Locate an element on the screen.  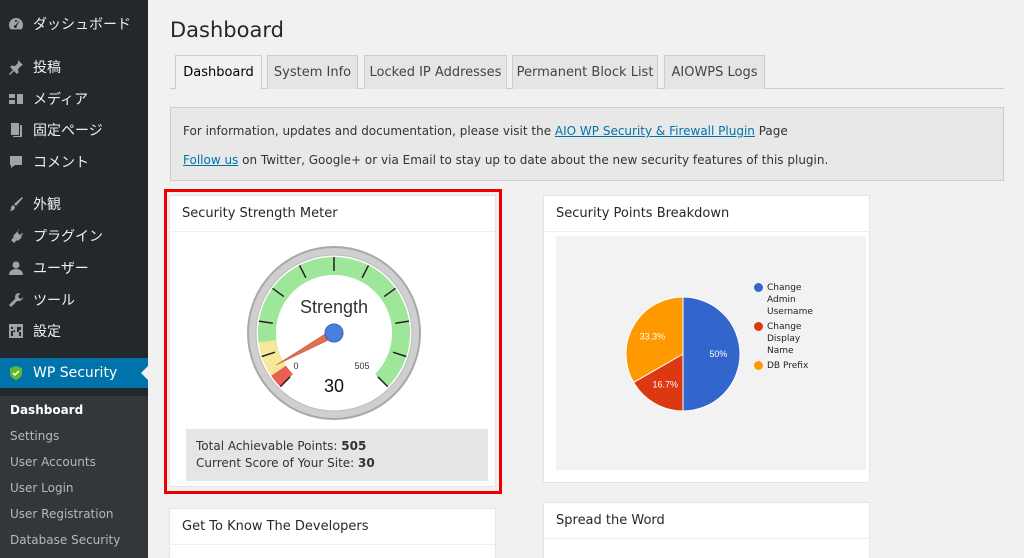
sidebar-item-label: メディア is located at coordinates (61, 100).